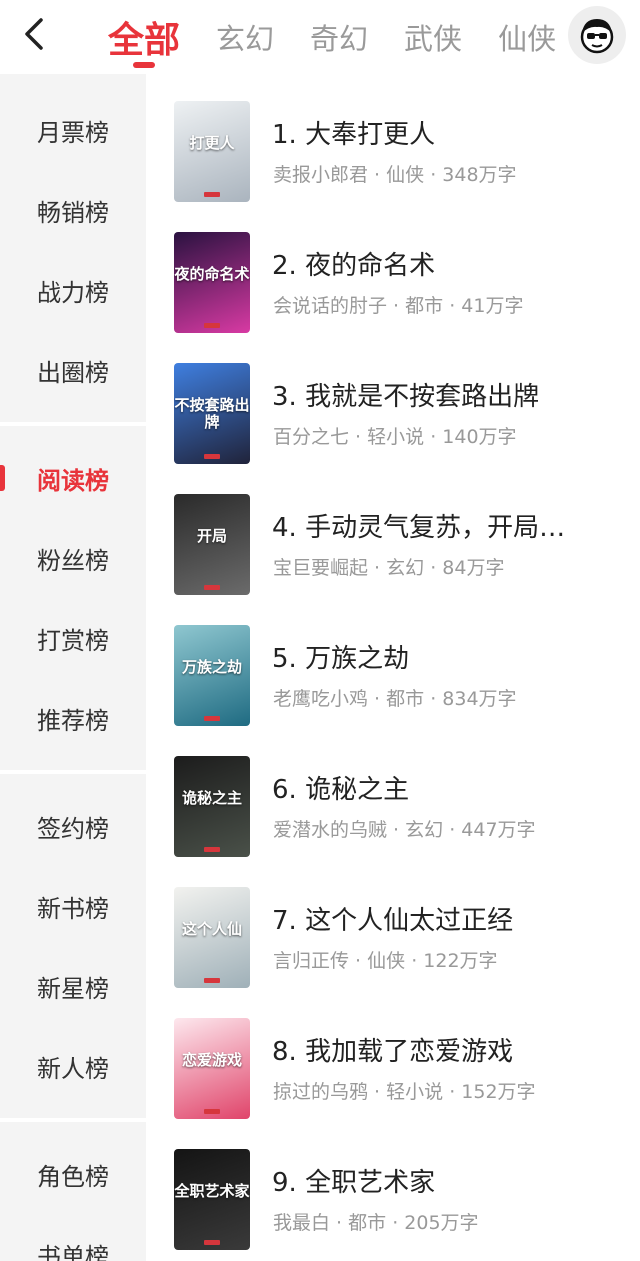  I want to click on chevron-left-icon, so click(34, 34).